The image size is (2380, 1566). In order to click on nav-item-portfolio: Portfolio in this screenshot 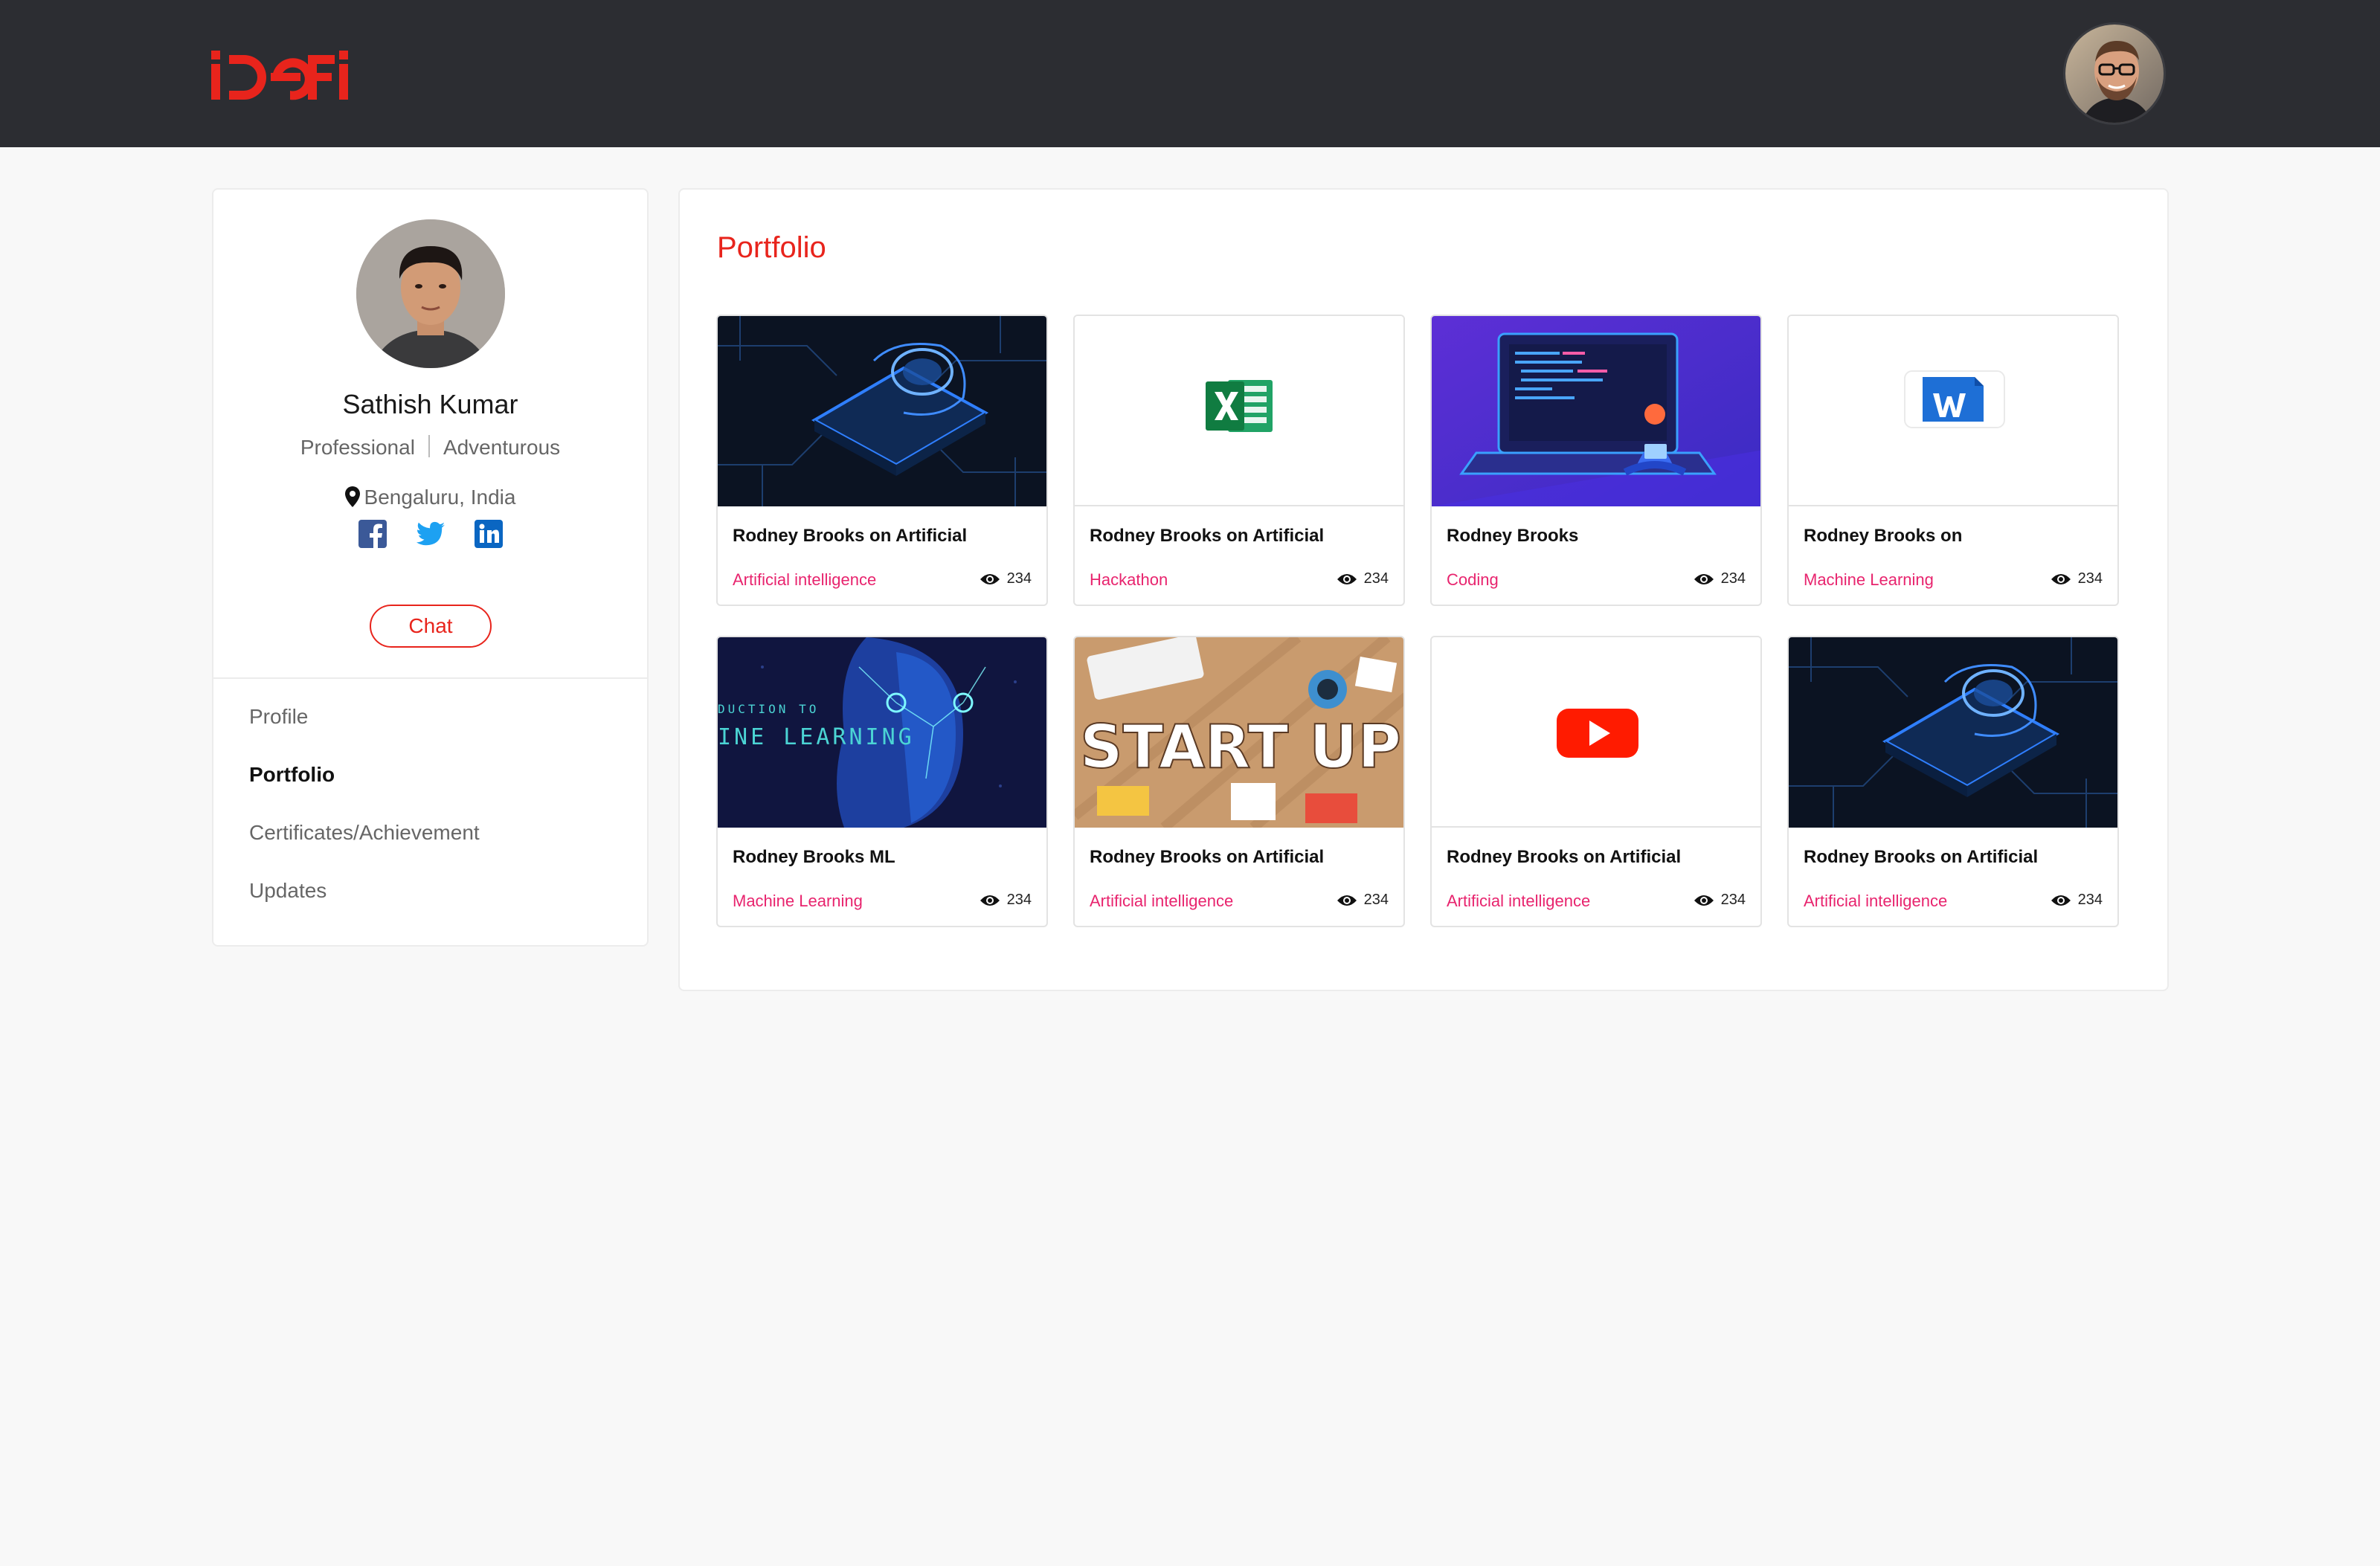, I will do `click(364, 790)`.